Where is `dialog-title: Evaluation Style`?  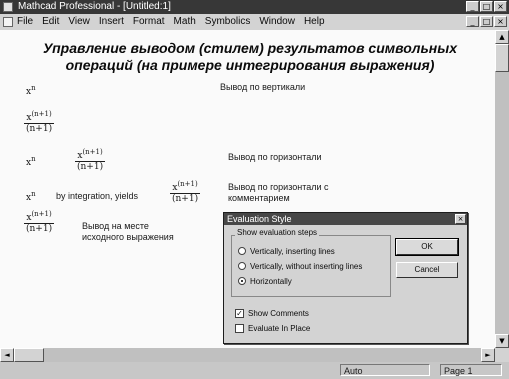
dialog-title: Evaluation Style is located at coordinates (345, 219).